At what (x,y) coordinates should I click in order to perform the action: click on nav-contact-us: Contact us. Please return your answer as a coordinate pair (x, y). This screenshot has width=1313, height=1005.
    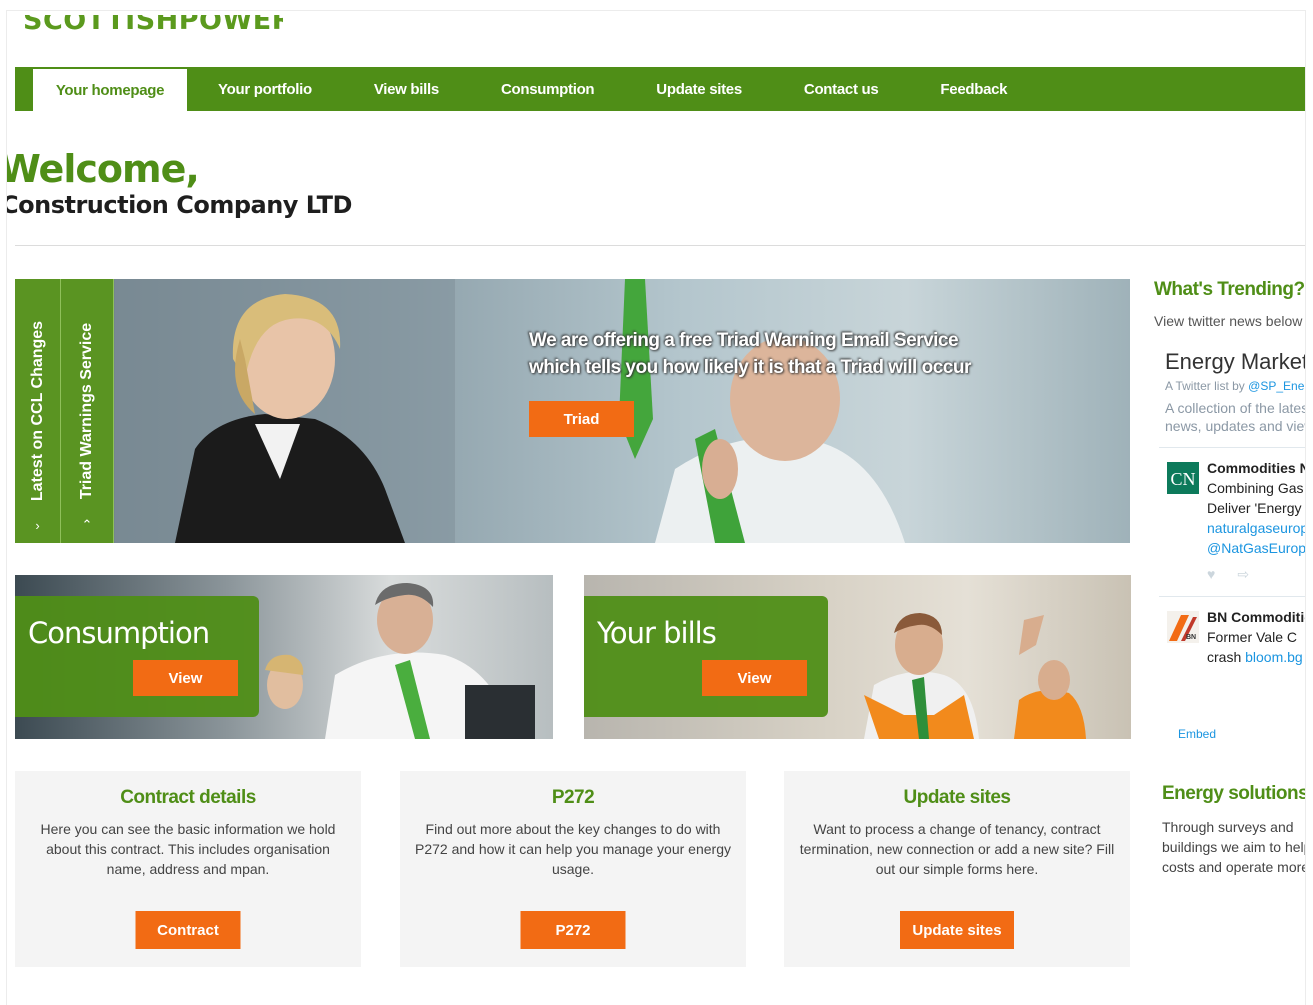
    Looking at the image, I should click on (841, 89).